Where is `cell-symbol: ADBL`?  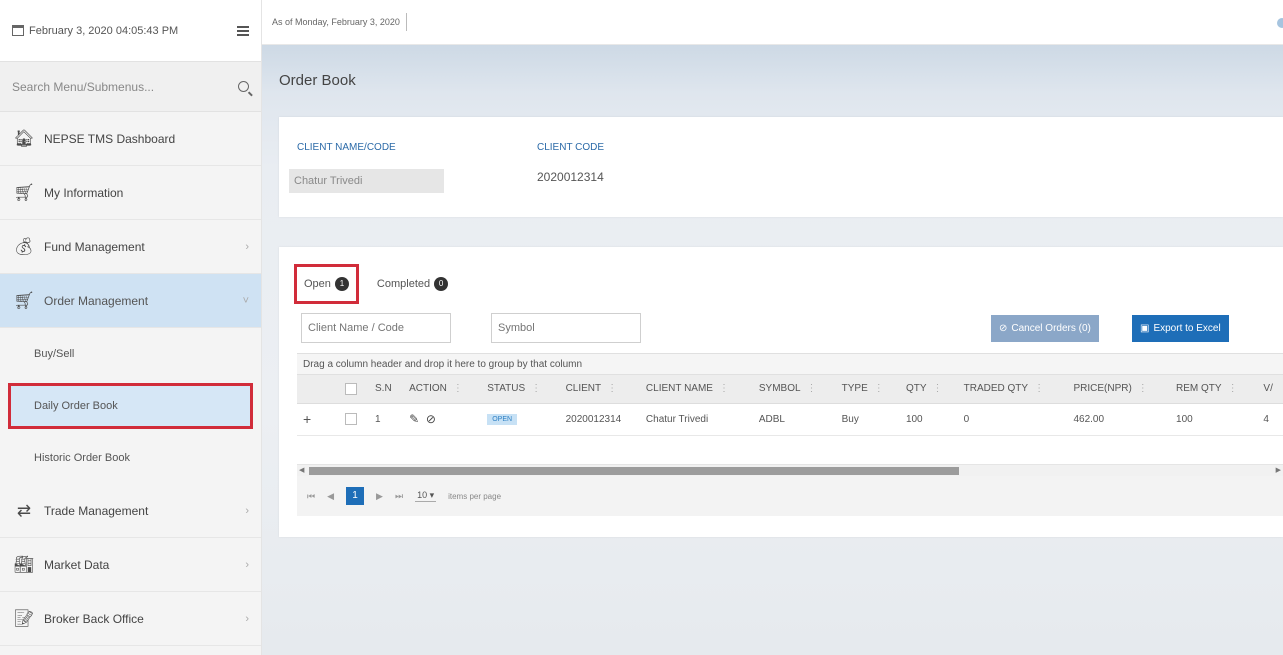
cell-symbol: ADBL is located at coordinates (794, 419).